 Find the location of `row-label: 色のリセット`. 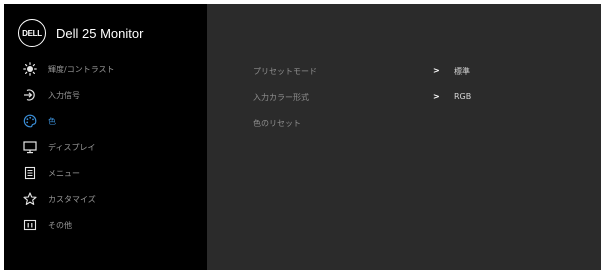

row-label: 色のリセット is located at coordinates (277, 123).